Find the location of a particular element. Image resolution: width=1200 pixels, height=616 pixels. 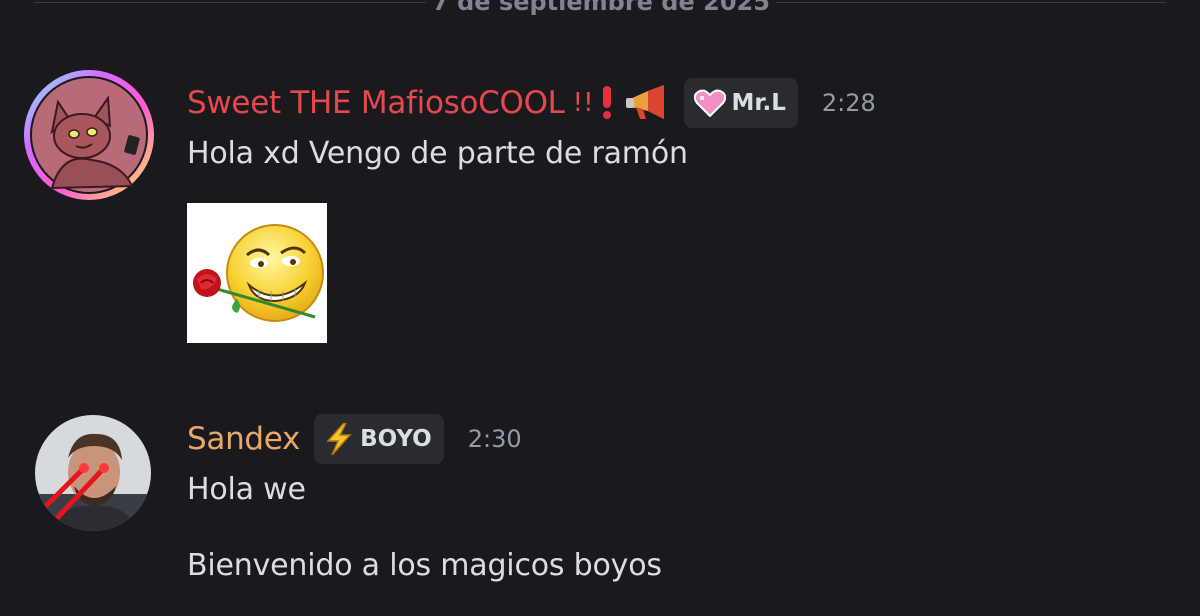

role-tag: BOYO is located at coordinates (379, 439).